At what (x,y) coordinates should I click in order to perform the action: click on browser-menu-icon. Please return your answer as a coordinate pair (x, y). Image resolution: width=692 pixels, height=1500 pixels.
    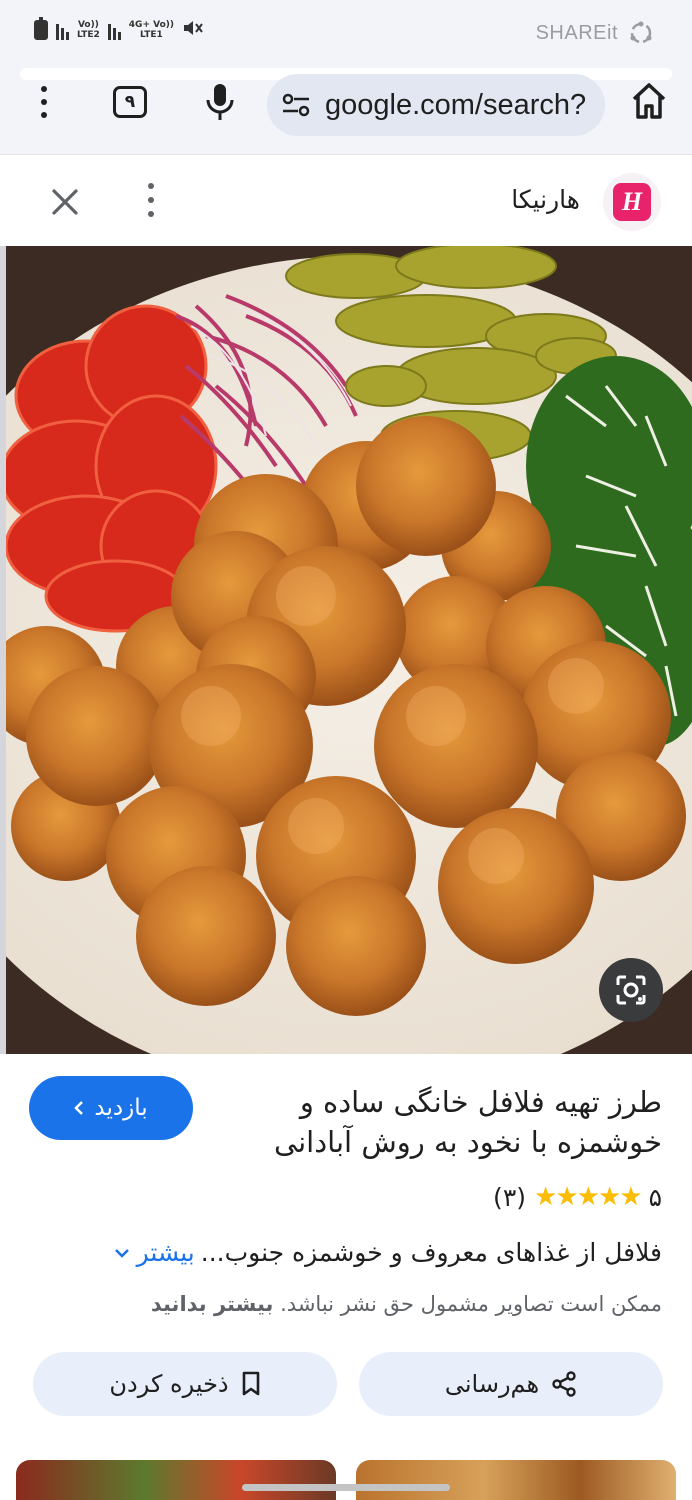
    Looking at the image, I should click on (44, 102).